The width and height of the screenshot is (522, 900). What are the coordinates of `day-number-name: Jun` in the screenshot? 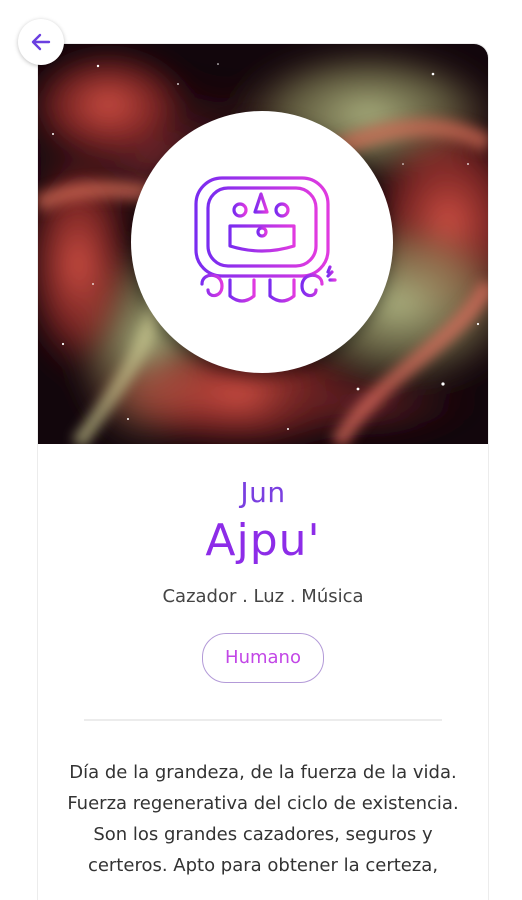 It's located at (263, 492).